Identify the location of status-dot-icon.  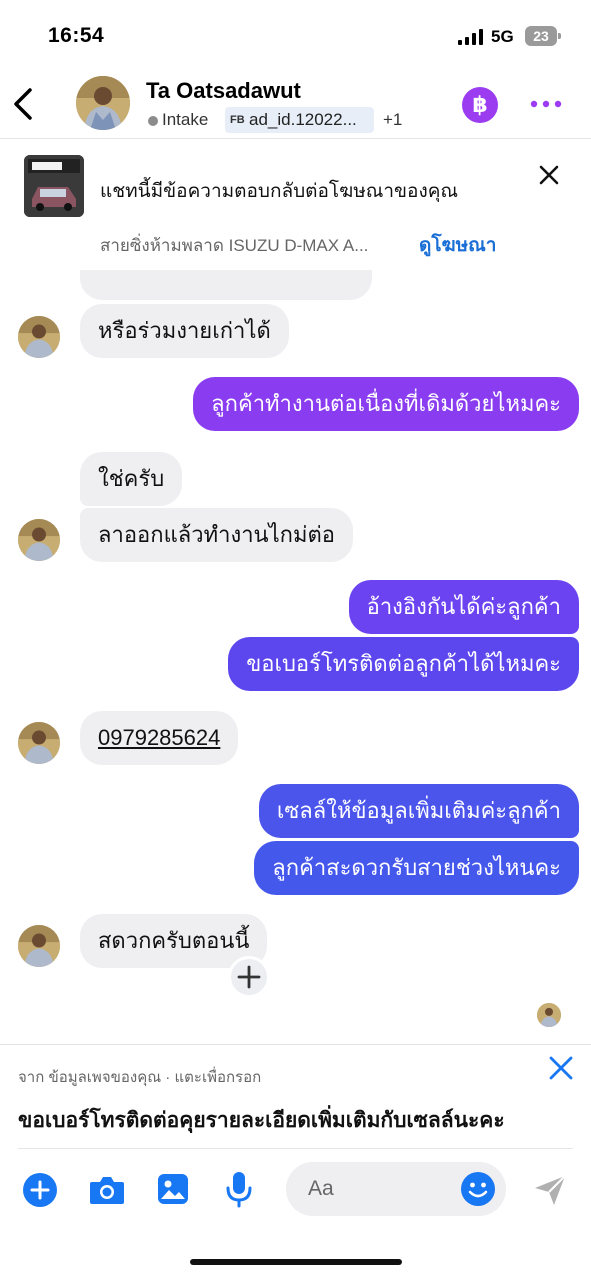
(153, 121).